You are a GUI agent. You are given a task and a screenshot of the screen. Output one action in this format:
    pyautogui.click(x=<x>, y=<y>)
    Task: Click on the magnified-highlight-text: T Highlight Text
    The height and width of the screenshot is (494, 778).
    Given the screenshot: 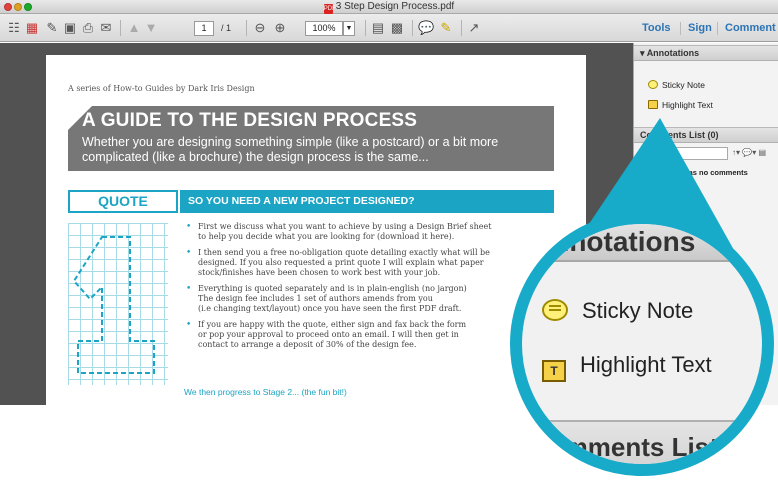 What is the action you would take?
    pyautogui.click(x=627, y=367)
    